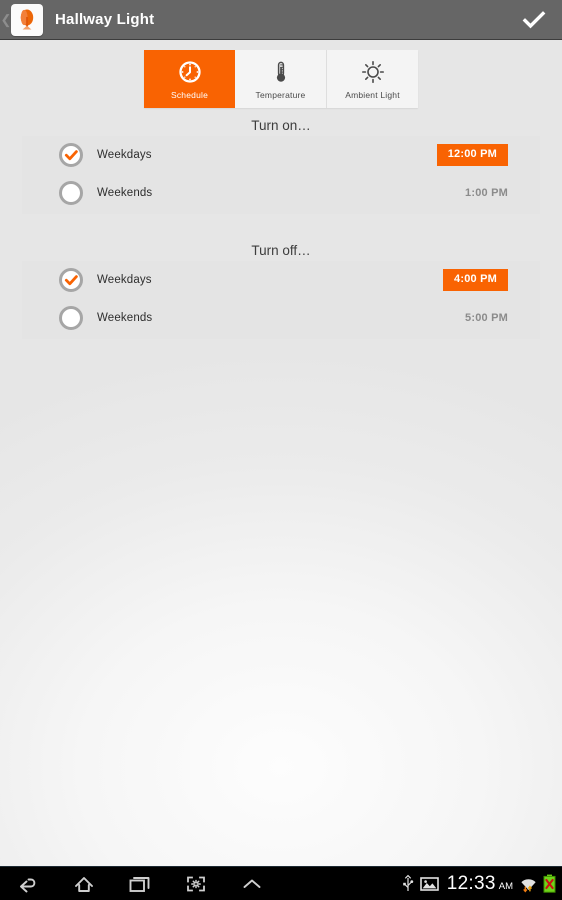 Image resolution: width=562 pixels, height=900 pixels. I want to click on tab-ambient-light-label: Ambient Light, so click(372, 94).